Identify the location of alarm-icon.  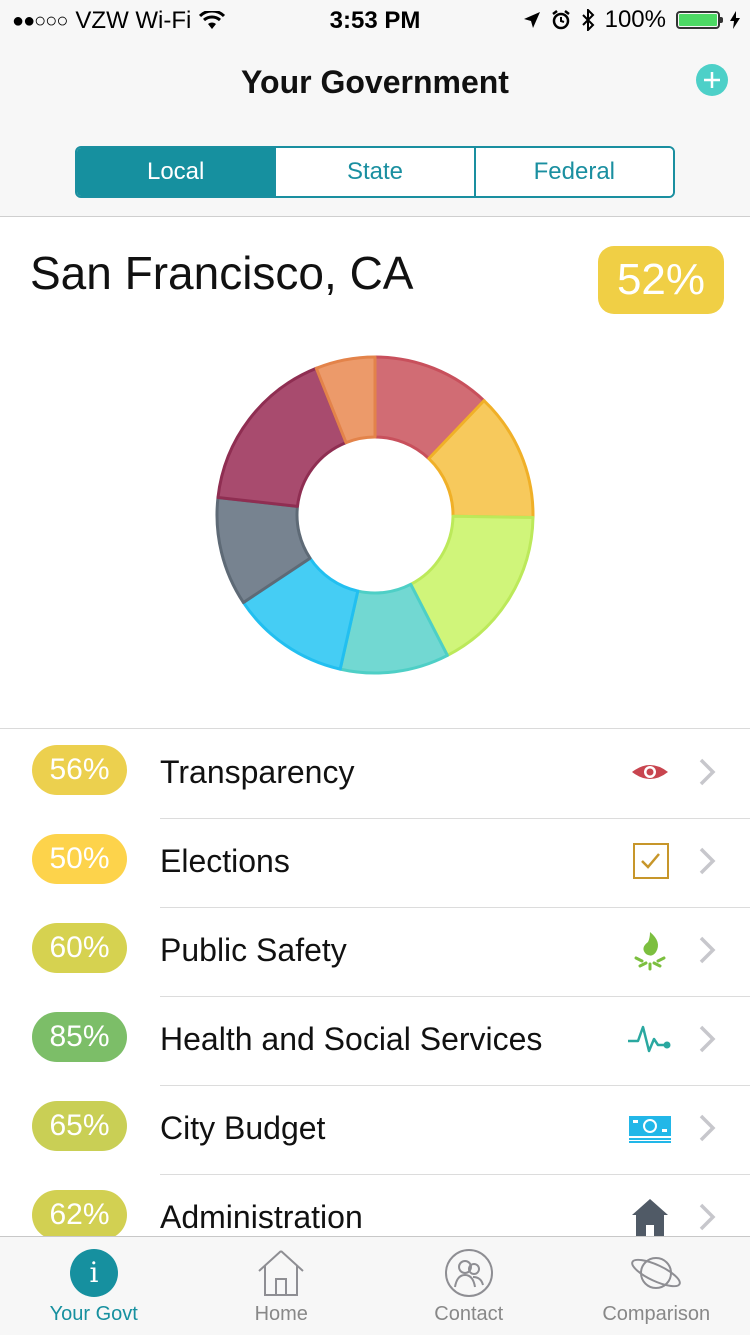
(561, 20).